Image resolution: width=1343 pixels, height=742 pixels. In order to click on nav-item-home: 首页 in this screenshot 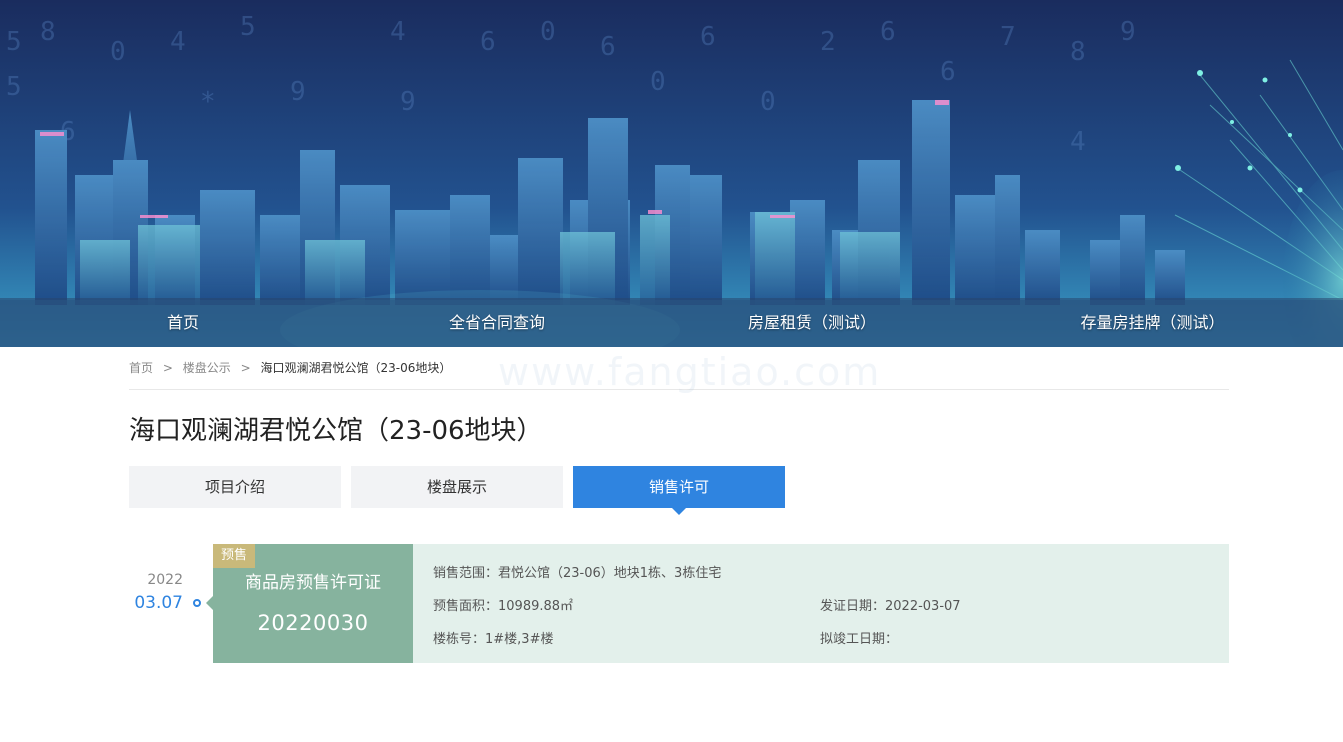, I will do `click(183, 322)`.